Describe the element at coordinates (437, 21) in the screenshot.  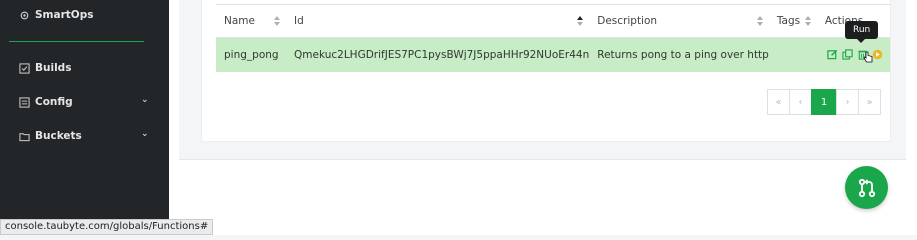
I see `column-header-id: Id` at that location.